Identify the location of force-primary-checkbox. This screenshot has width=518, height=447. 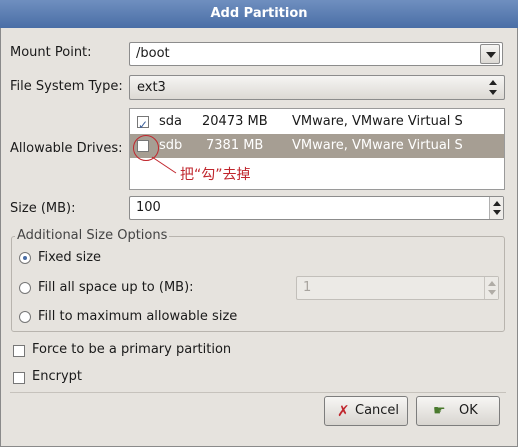
(19, 351).